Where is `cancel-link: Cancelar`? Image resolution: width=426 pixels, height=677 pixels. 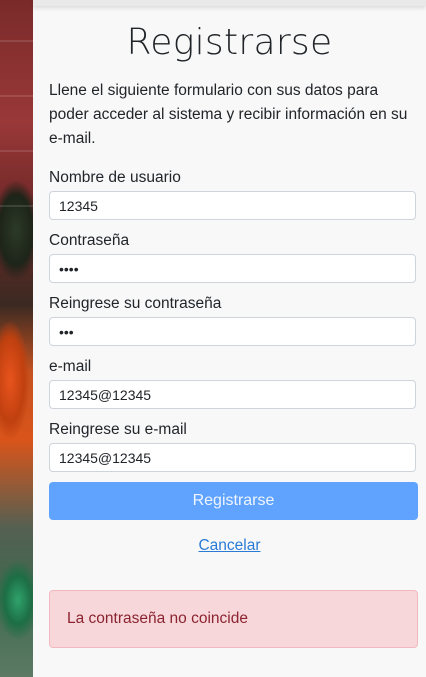
cancel-link: Cancelar is located at coordinates (229, 546).